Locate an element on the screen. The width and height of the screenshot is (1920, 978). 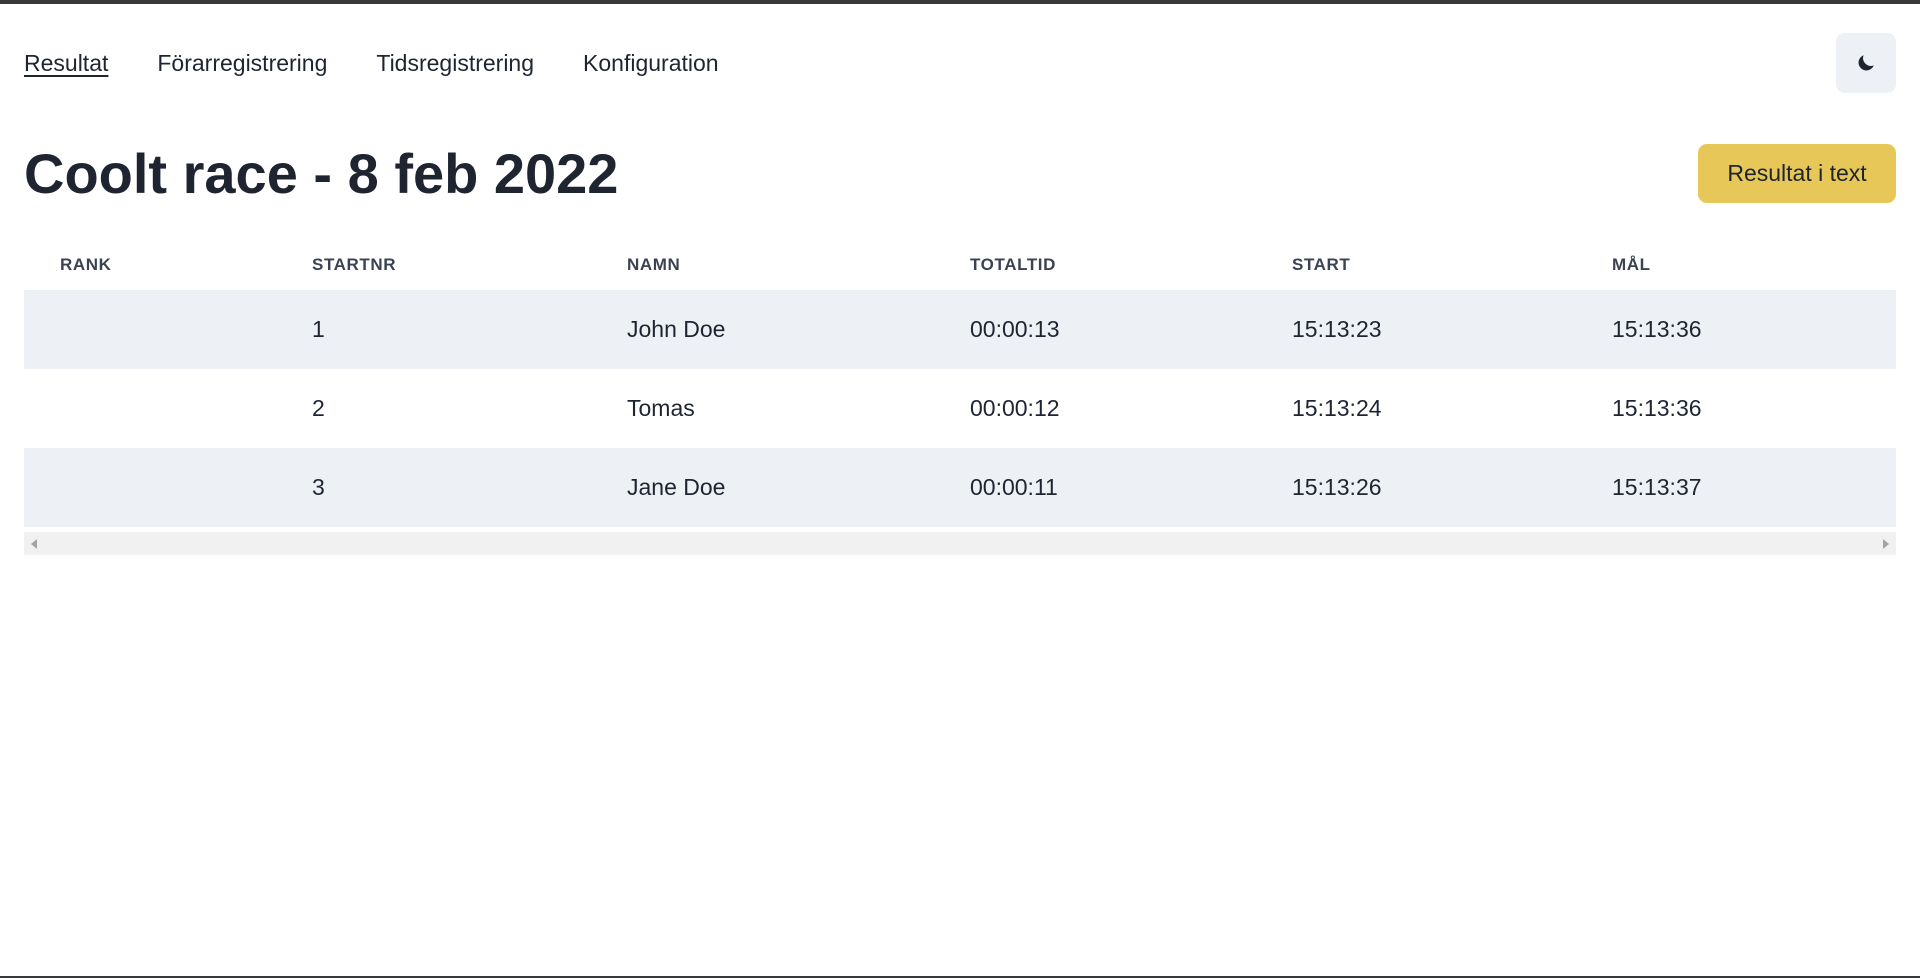
column-header-rank: RANK is located at coordinates (168, 265).